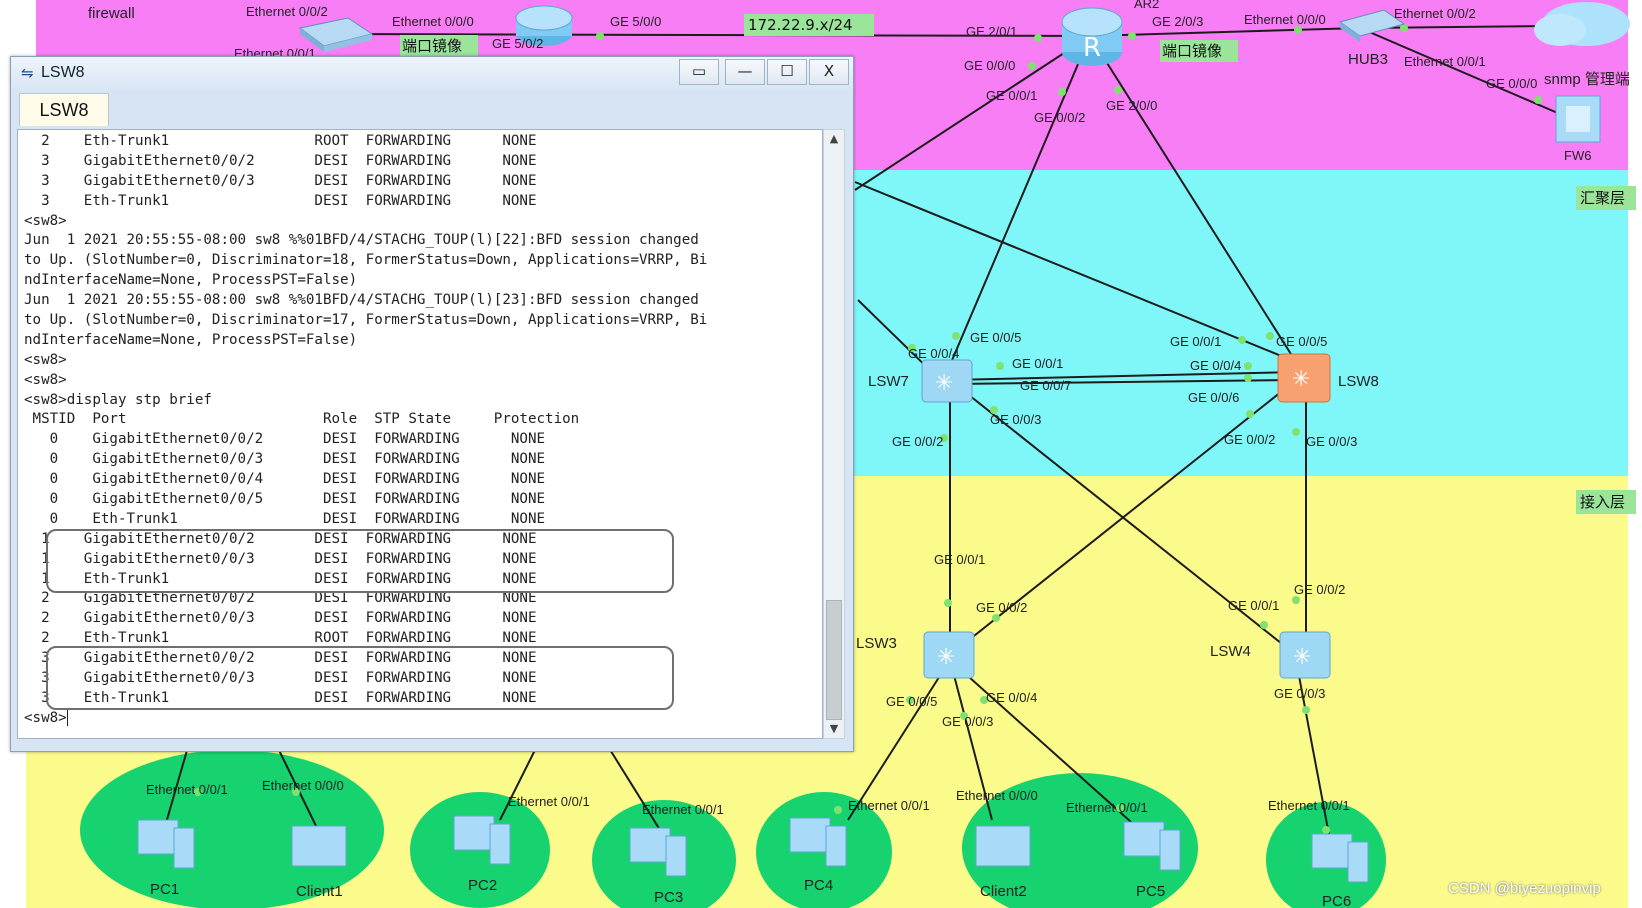 The width and height of the screenshot is (1642, 908). I want to click on terminal-titlebar: ⇋ LSW8 ▭ — ☐ X, so click(432, 73).